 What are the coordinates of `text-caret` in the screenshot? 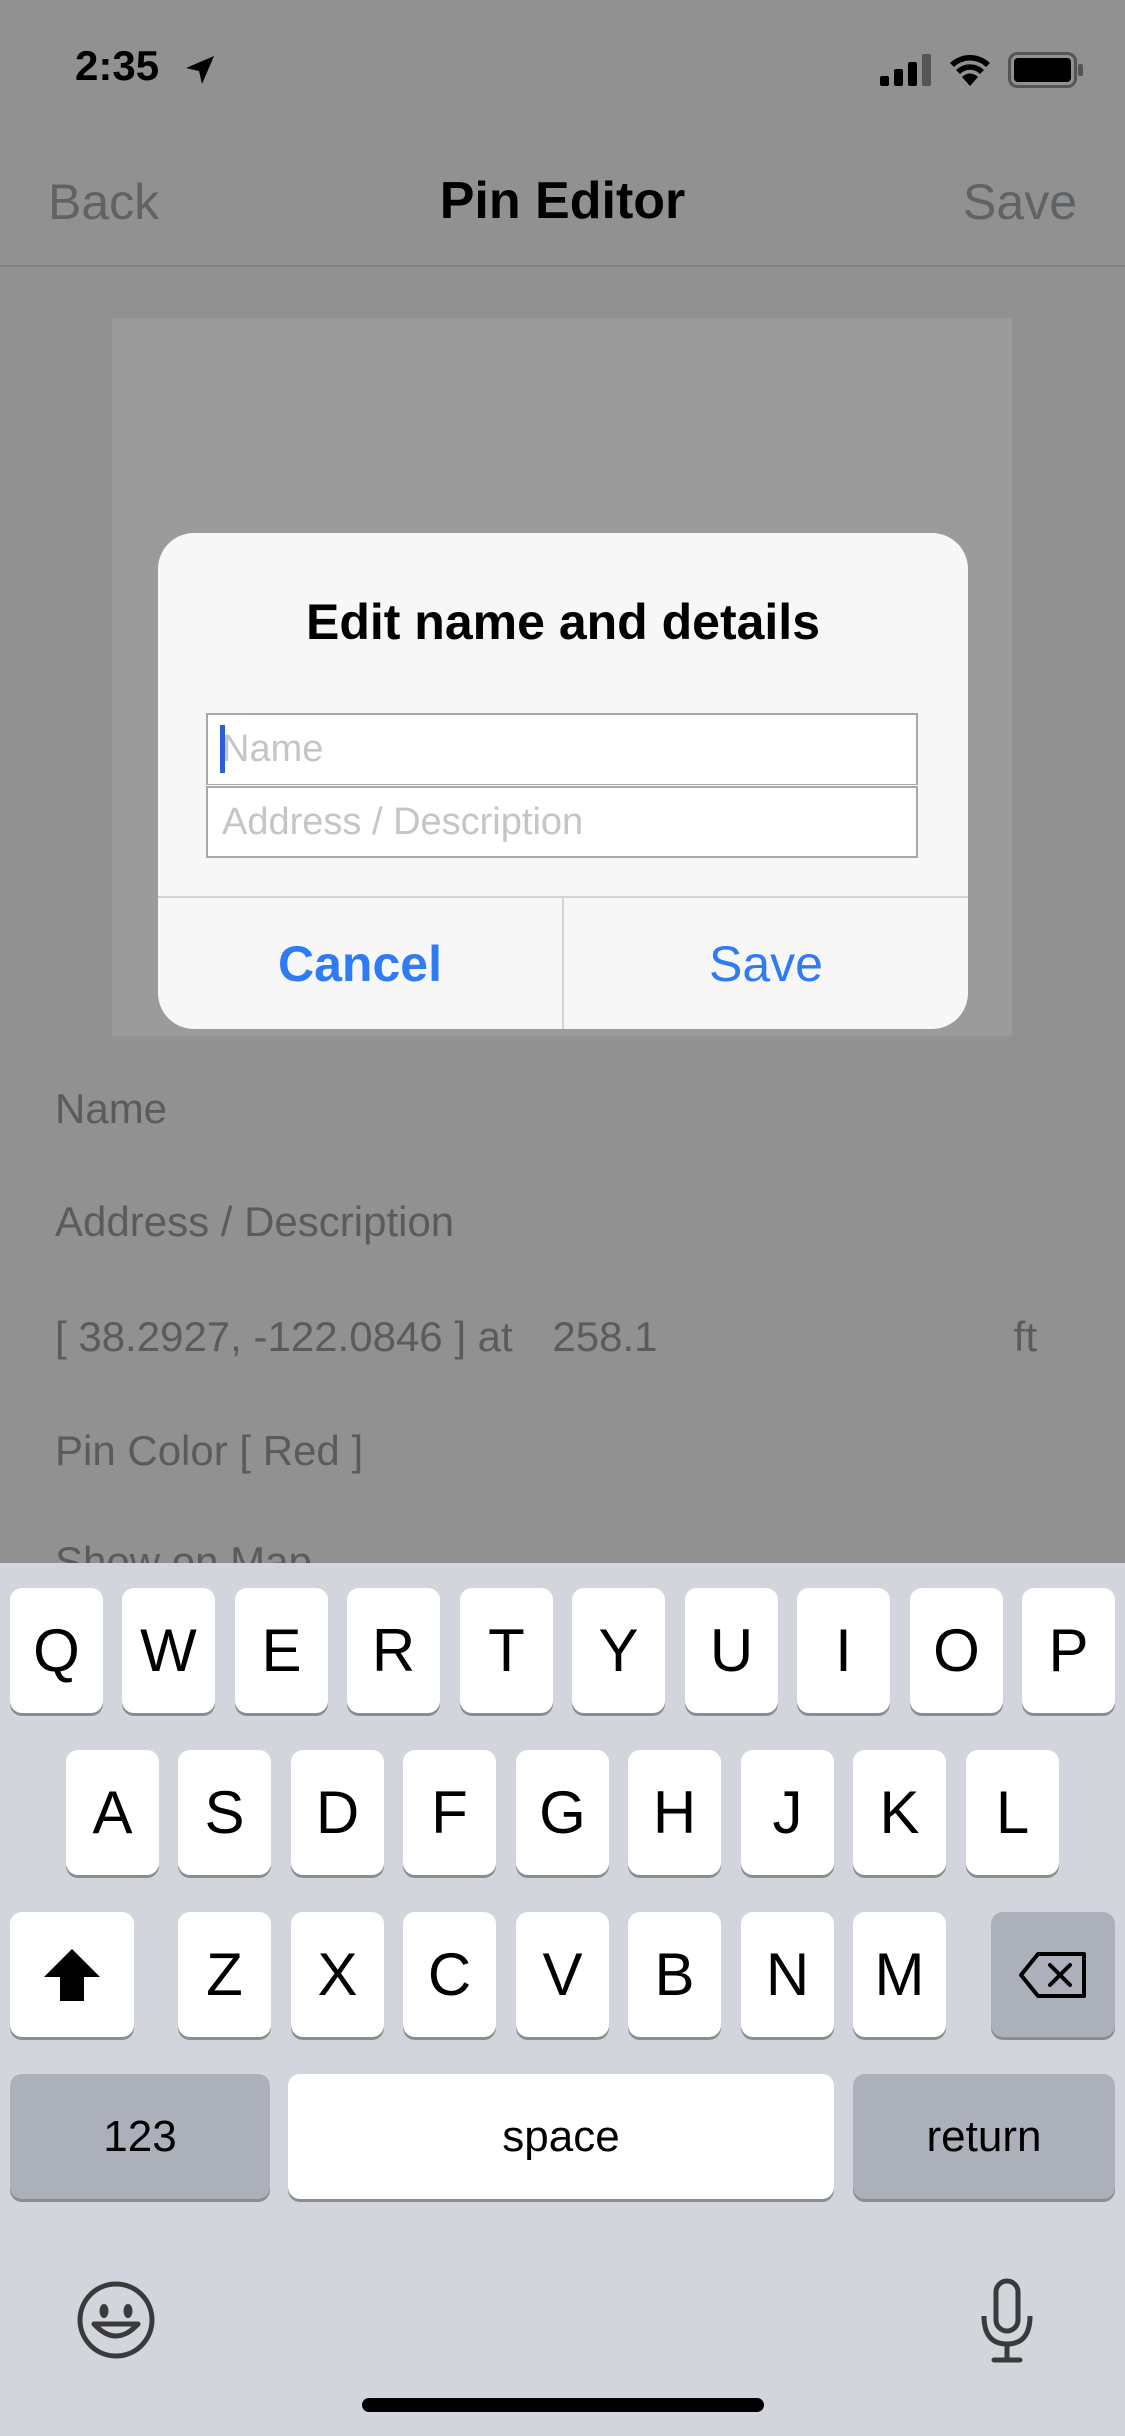 It's located at (222, 749).